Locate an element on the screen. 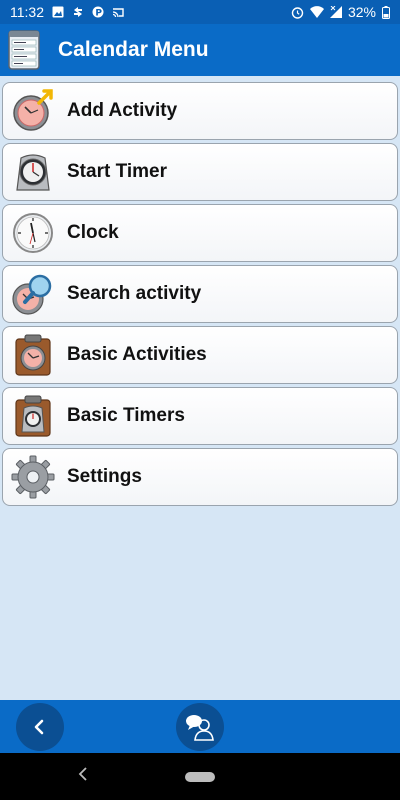  chevron-left-icon is located at coordinates (39, 727).